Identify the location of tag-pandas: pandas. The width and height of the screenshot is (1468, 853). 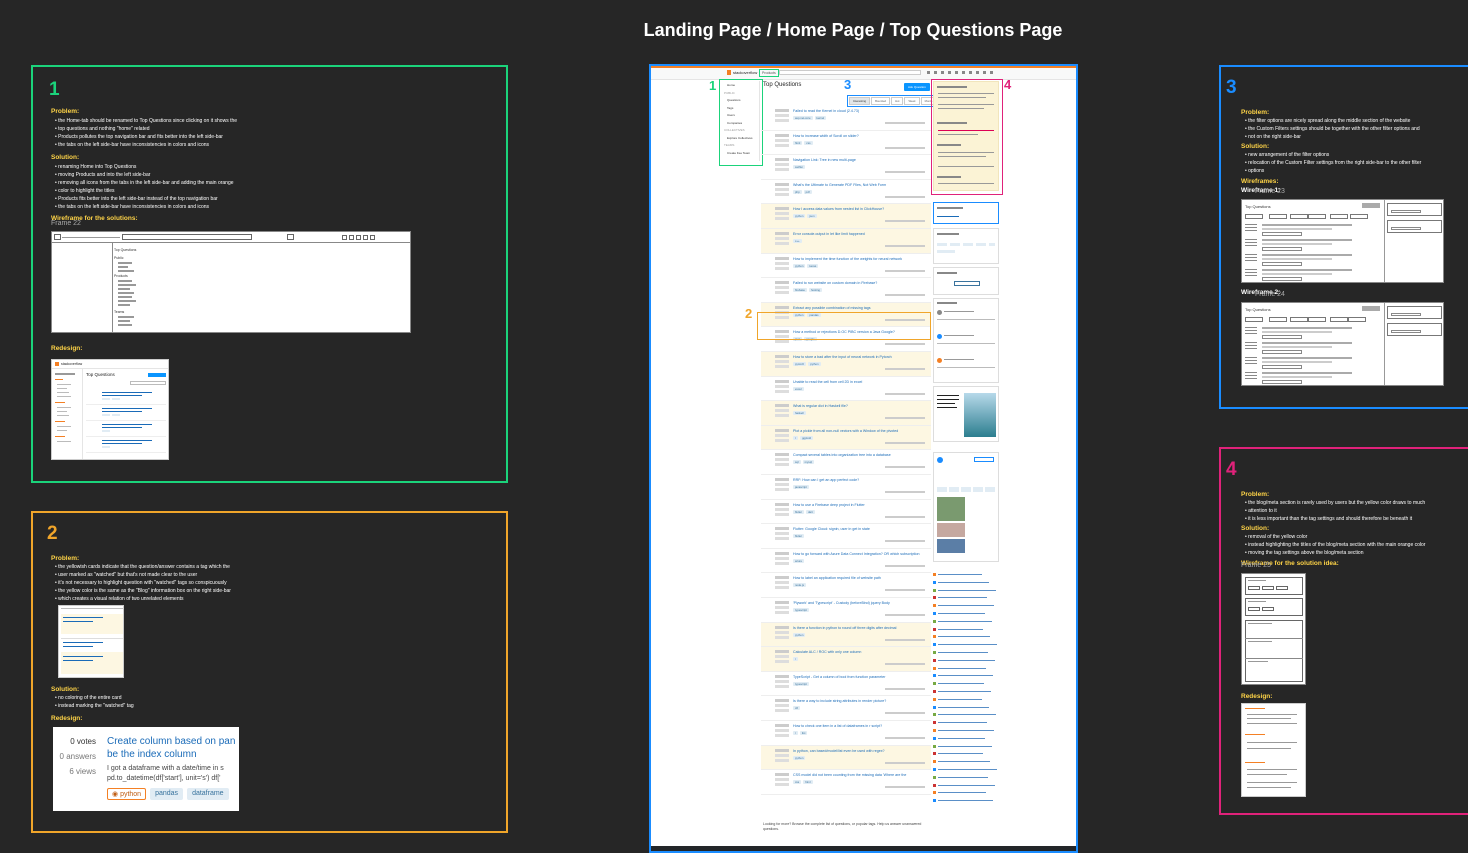
(167, 794).